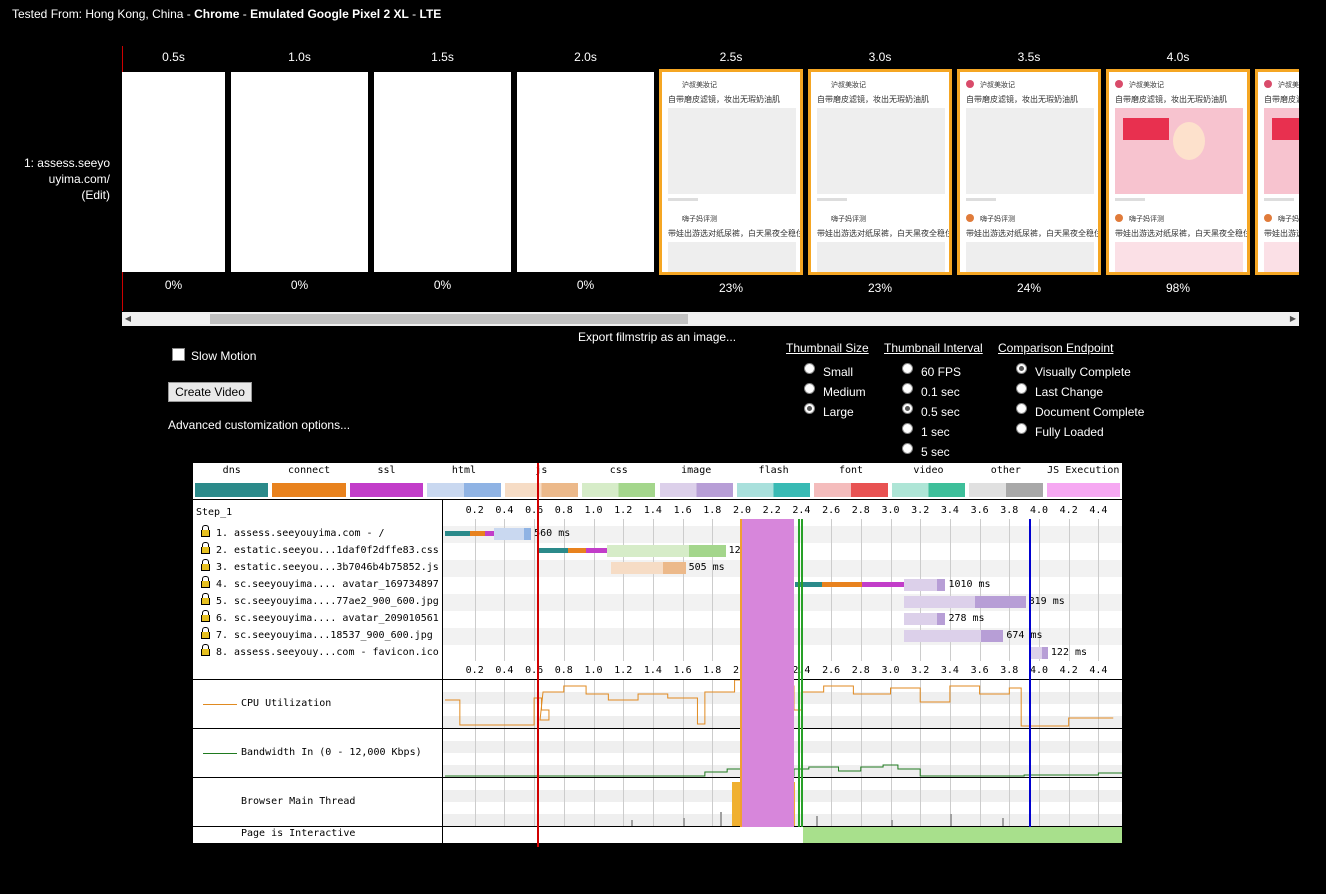 The width and height of the screenshot is (1326, 894). Describe the element at coordinates (327, 652) in the screenshot. I see `request-url: 8. assess.seeyouy...com - favicon.ico` at that location.